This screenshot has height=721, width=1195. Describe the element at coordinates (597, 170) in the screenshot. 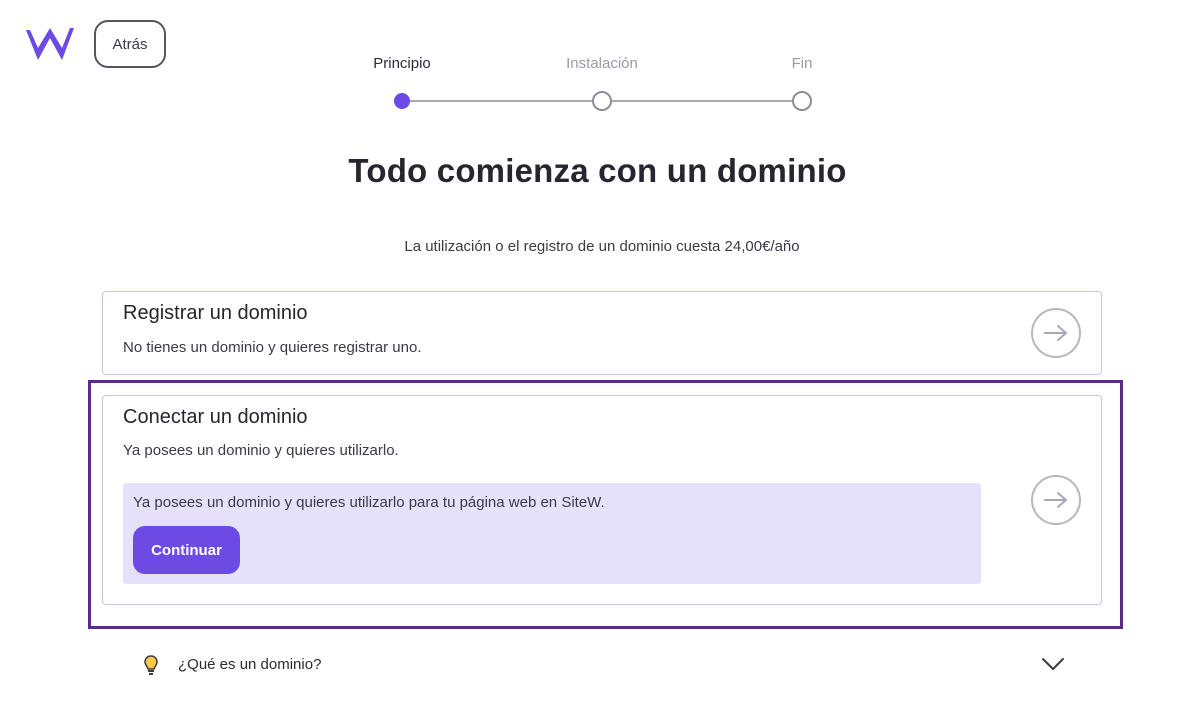

I see `page-title: Todo comienza con un dominio` at that location.